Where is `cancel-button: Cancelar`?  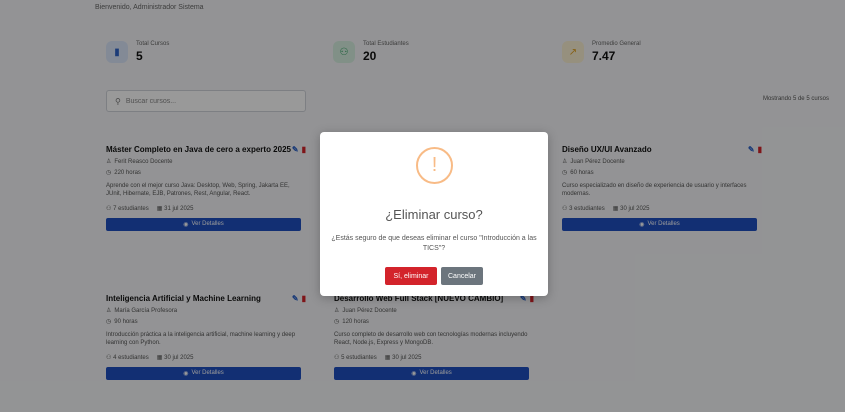 cancel-button: Cancelar is located at coordinates (462, 276).